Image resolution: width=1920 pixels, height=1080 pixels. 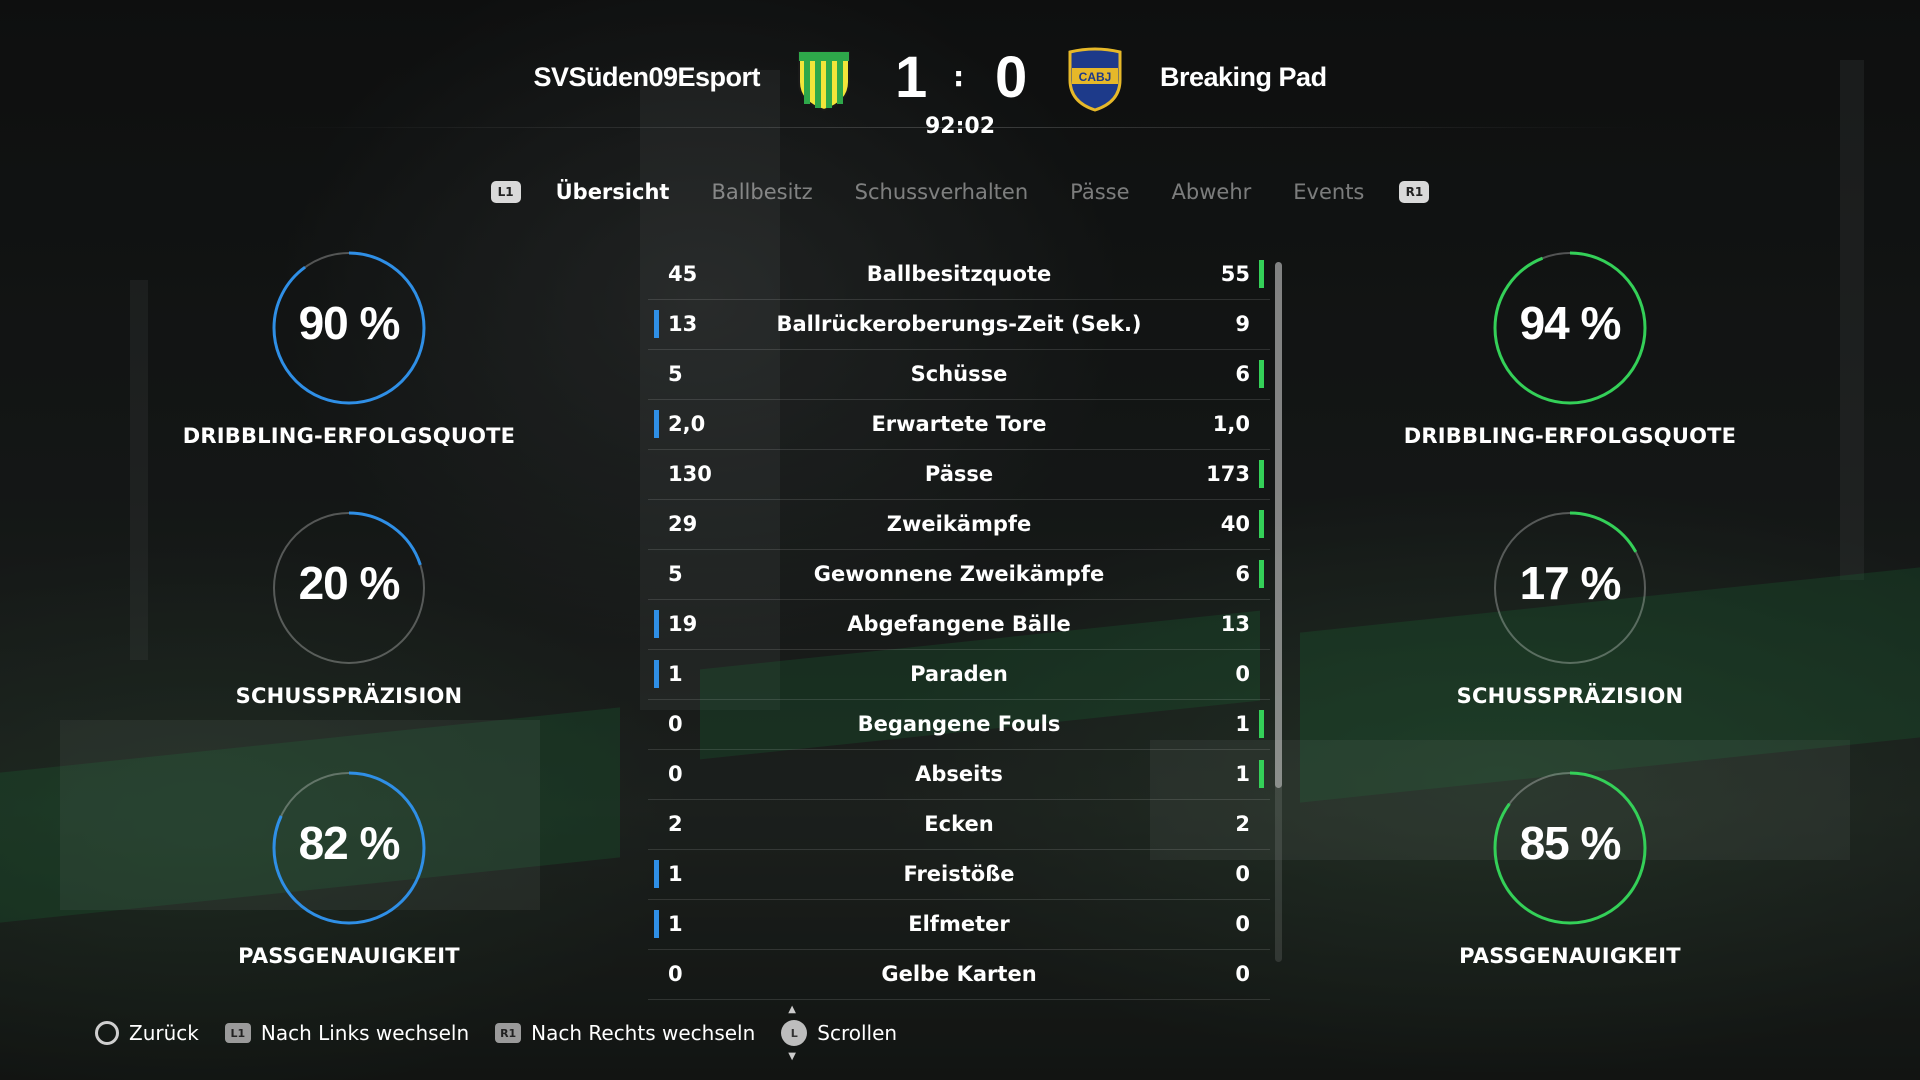 I want to click on gauge-value: 94 %, so click(x=1570, y=323).